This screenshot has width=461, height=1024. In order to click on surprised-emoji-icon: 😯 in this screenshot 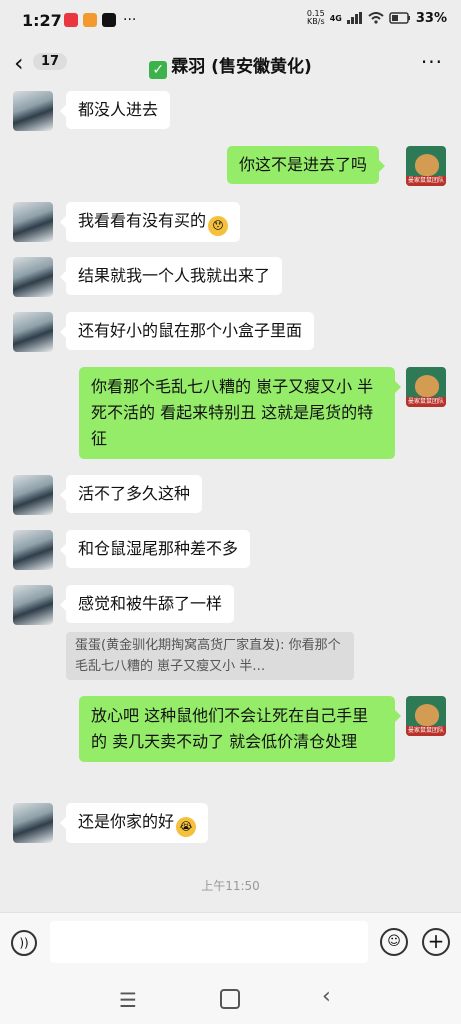, I will do `click(218, 226)`.